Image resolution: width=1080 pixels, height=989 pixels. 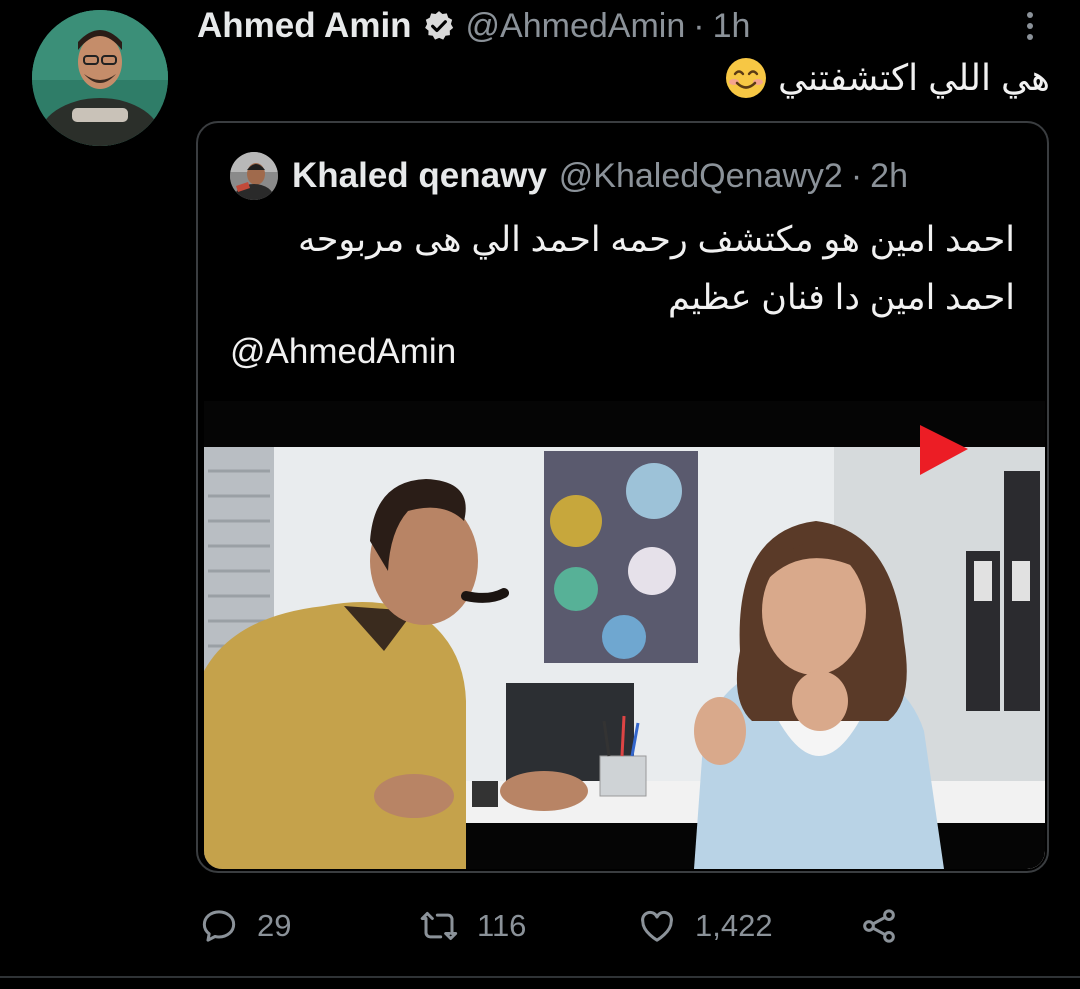 I want to click on retweet-icon, so click(x=439, y=926).